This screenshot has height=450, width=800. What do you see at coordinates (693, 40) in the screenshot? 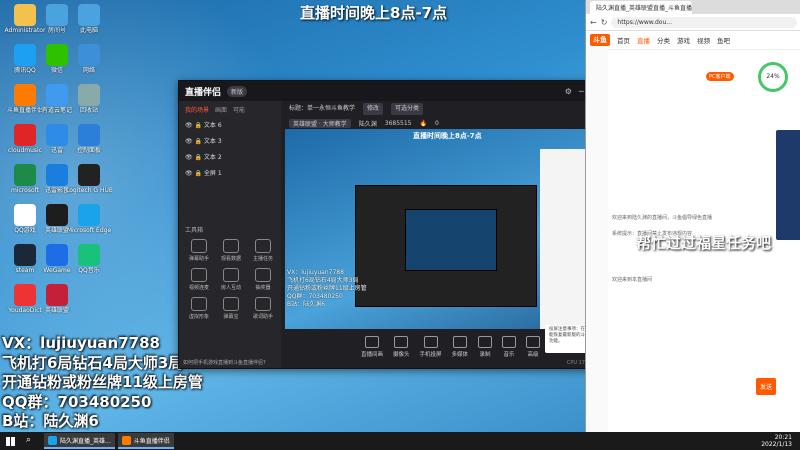
I see `site-nav: 斗鱼 首页 直播 分类 游戏 视频 鱼吧` at bounding box center [693, 40].